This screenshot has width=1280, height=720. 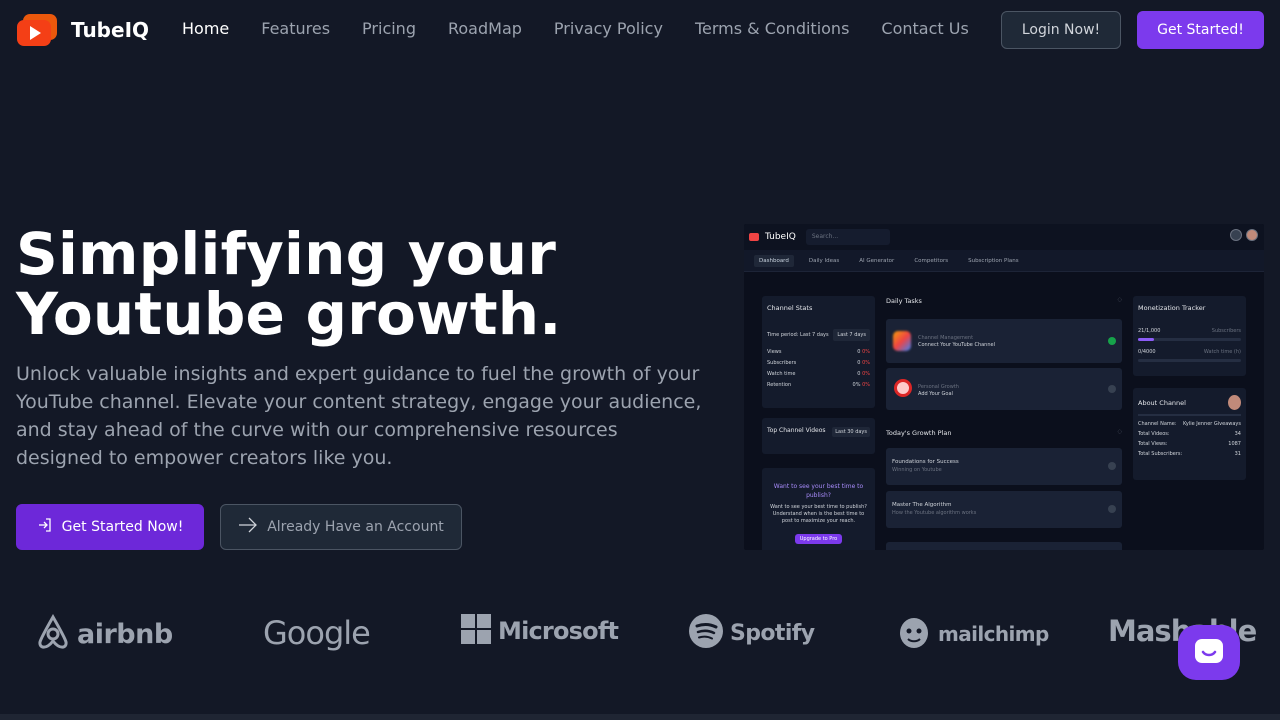 I want to click on growth-plan-item-desc: Winning on Youtube, so click(x=917, y=470).